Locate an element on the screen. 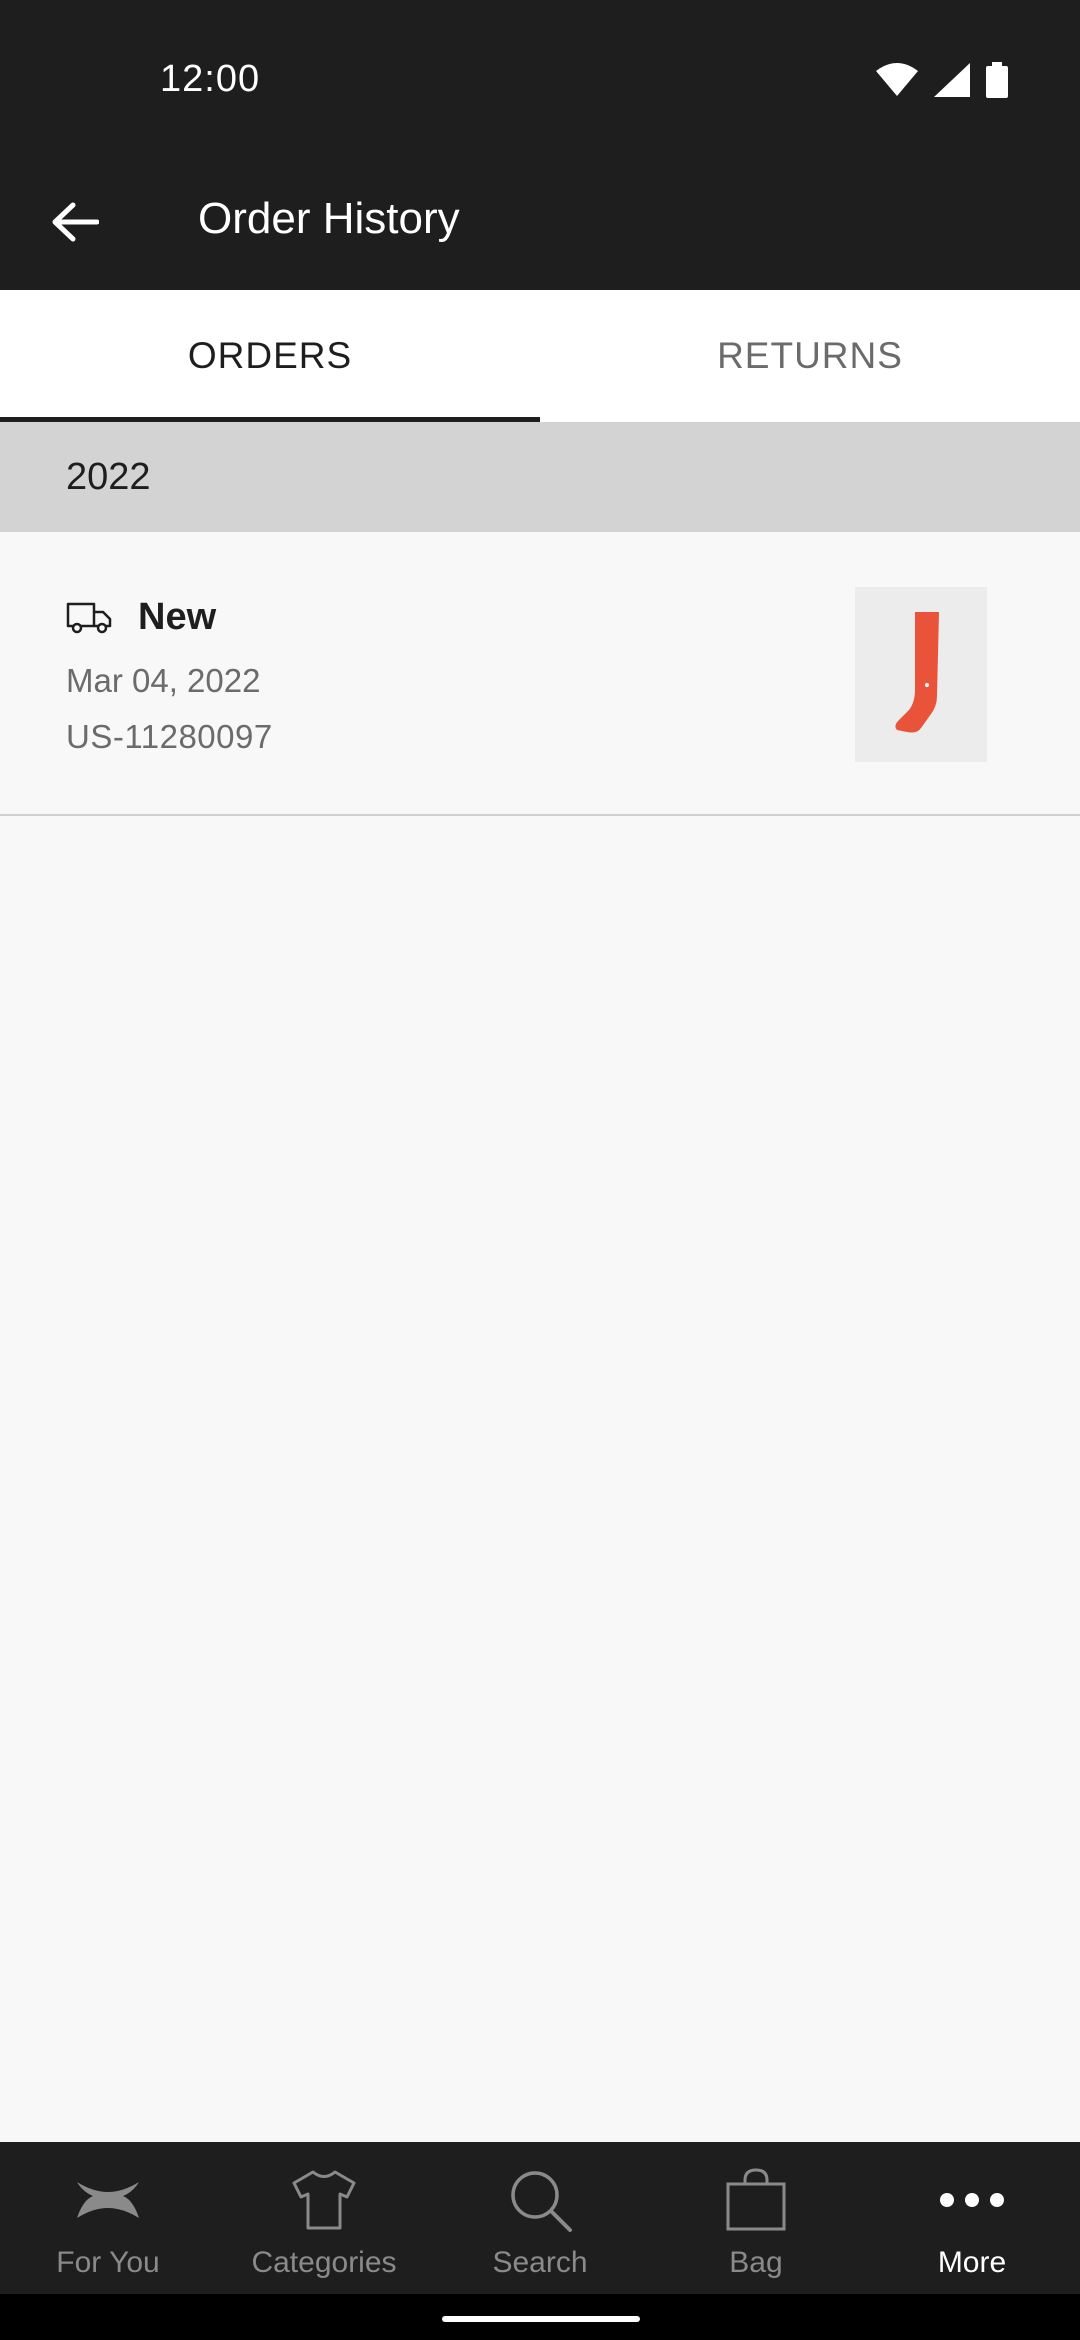 The width and height of the screenshot is (1080, 2340). tab-orders-label: ORDERS is located at coordinates (270, 355).